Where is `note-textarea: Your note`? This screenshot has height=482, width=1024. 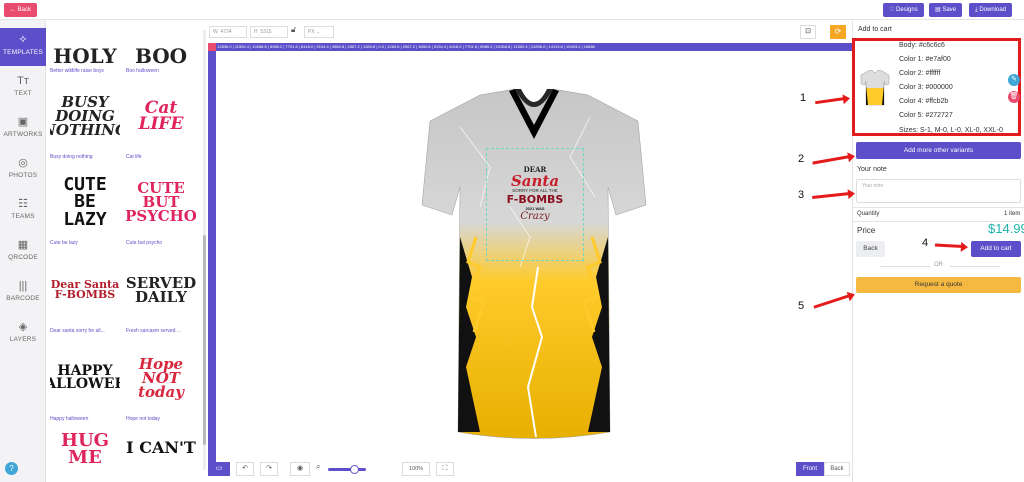 note-textarea: Your note is located at coordinates (938, 191).